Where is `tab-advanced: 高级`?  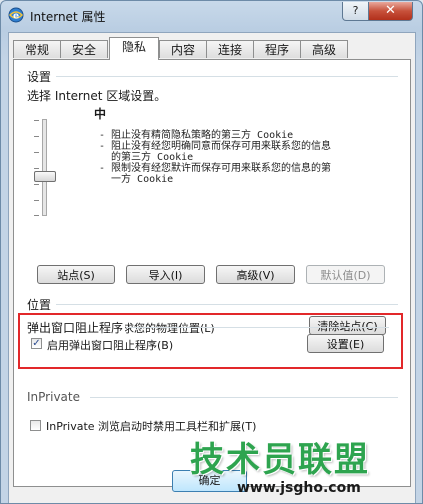
tab-advanced: 高级 is located at coordinates (324, 49).